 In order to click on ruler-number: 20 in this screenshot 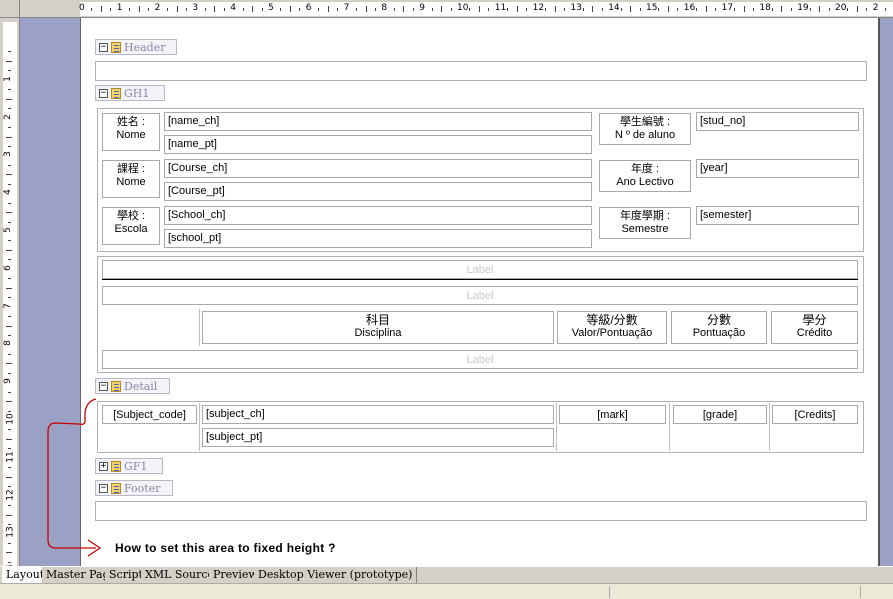, I will do `click(841, 8)`.